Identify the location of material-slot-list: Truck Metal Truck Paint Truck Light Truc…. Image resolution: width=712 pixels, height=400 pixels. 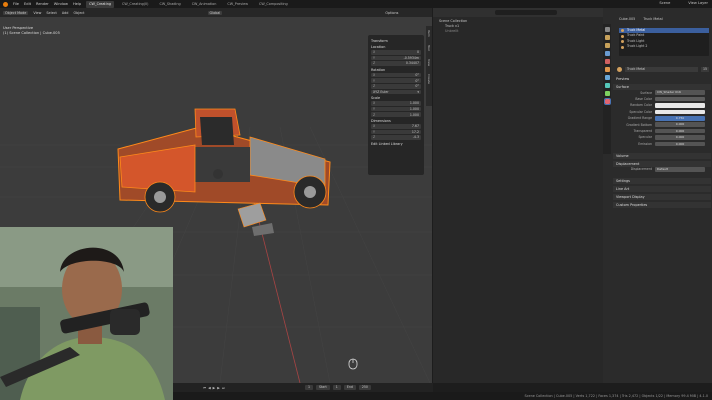
(664, 42).